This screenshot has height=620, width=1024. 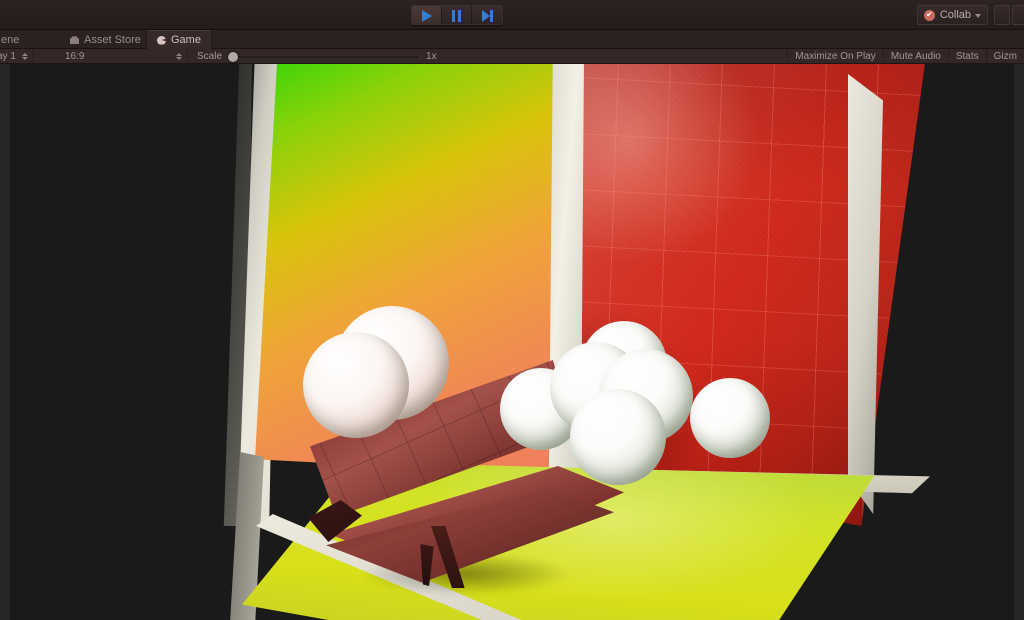 I want to click on tab-asset-store-label: Asset Store, so click(x=112, y=39).